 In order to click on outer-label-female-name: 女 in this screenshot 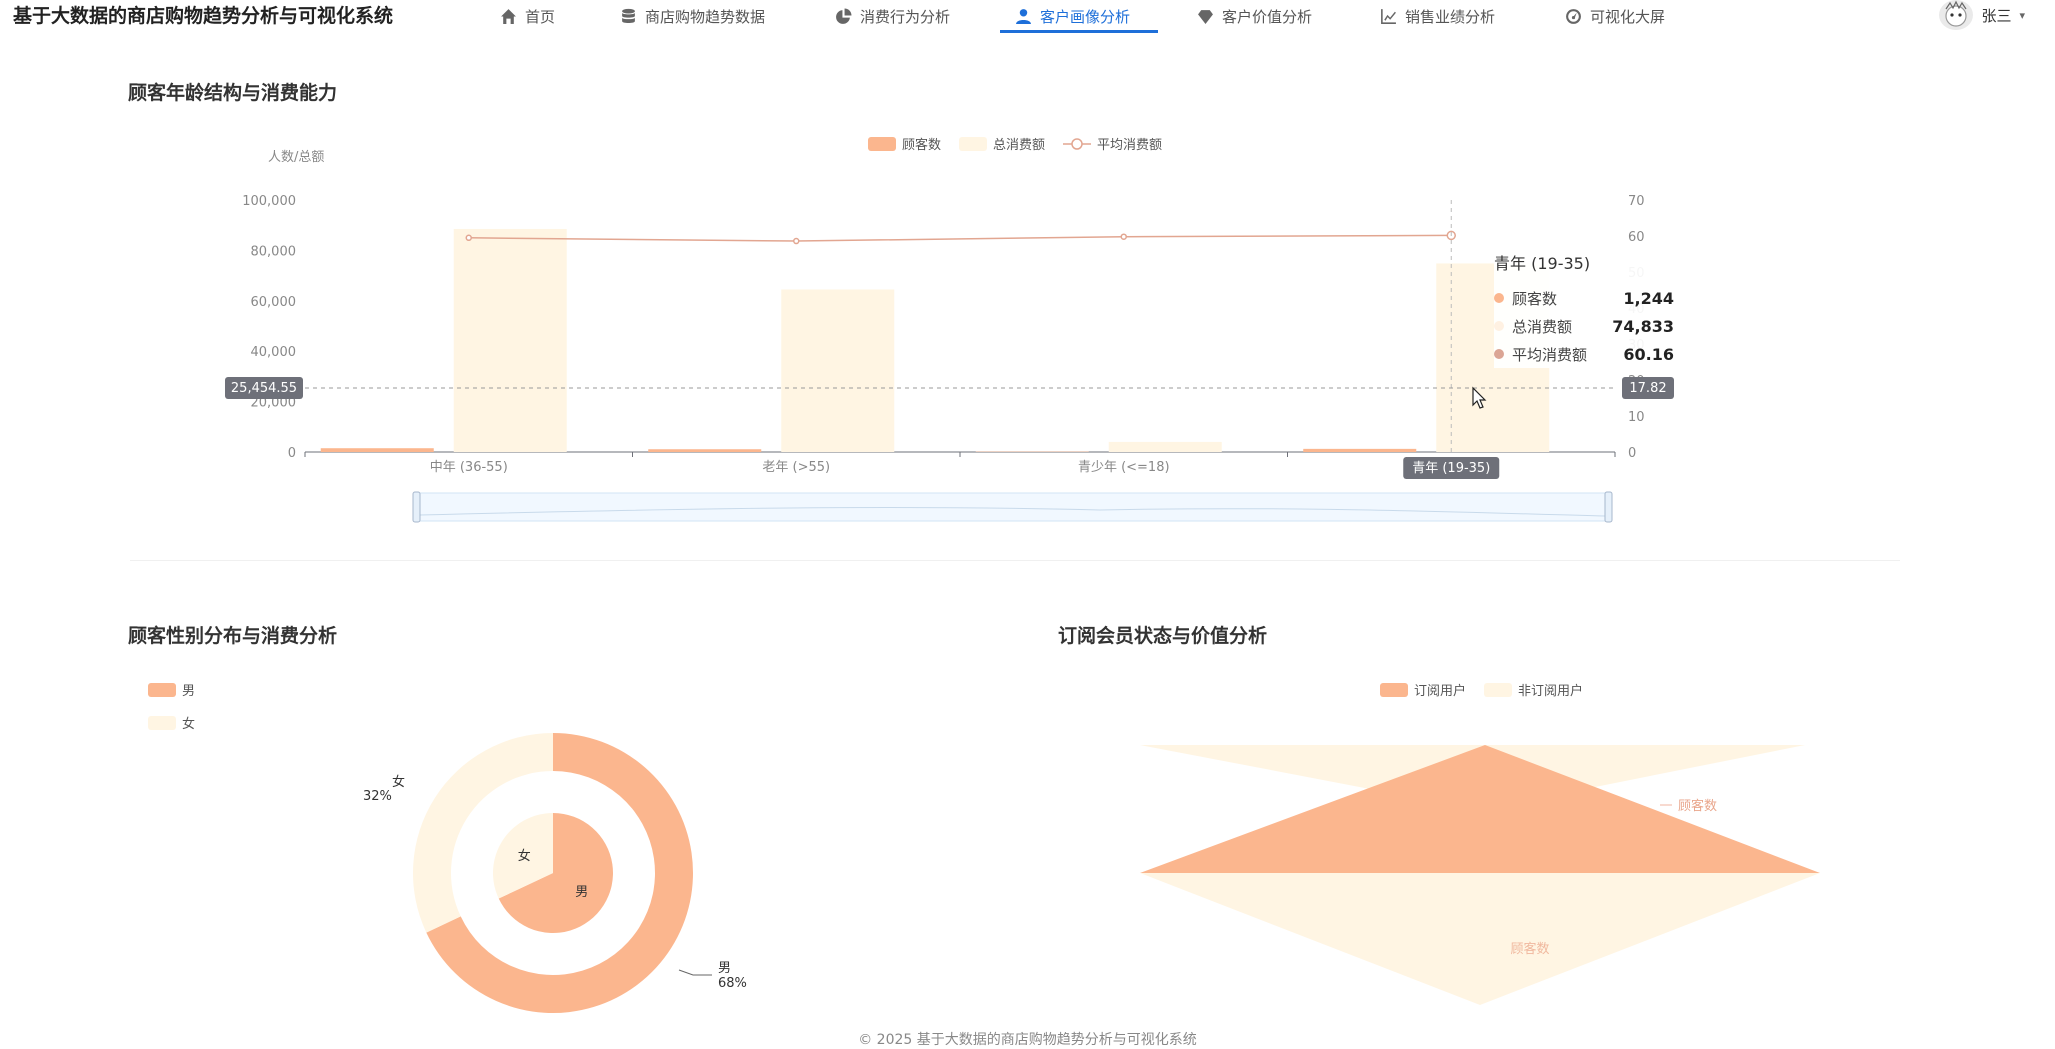, I will do `click(398, 782)`.